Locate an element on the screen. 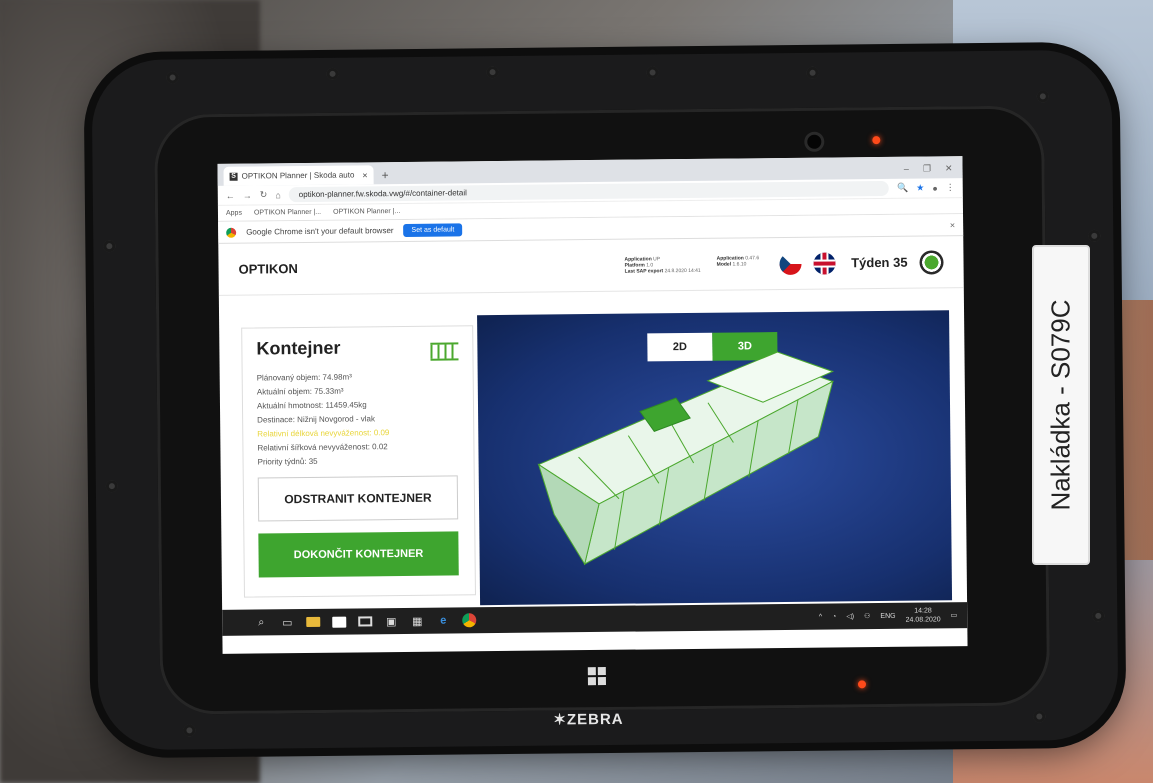 Image resolution: width=1153 pixels, height=783 pixels. store-icon is located at coordinates (339, 622).